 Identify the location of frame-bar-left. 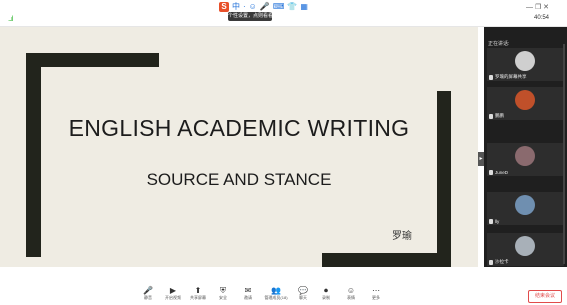
(33, 155).